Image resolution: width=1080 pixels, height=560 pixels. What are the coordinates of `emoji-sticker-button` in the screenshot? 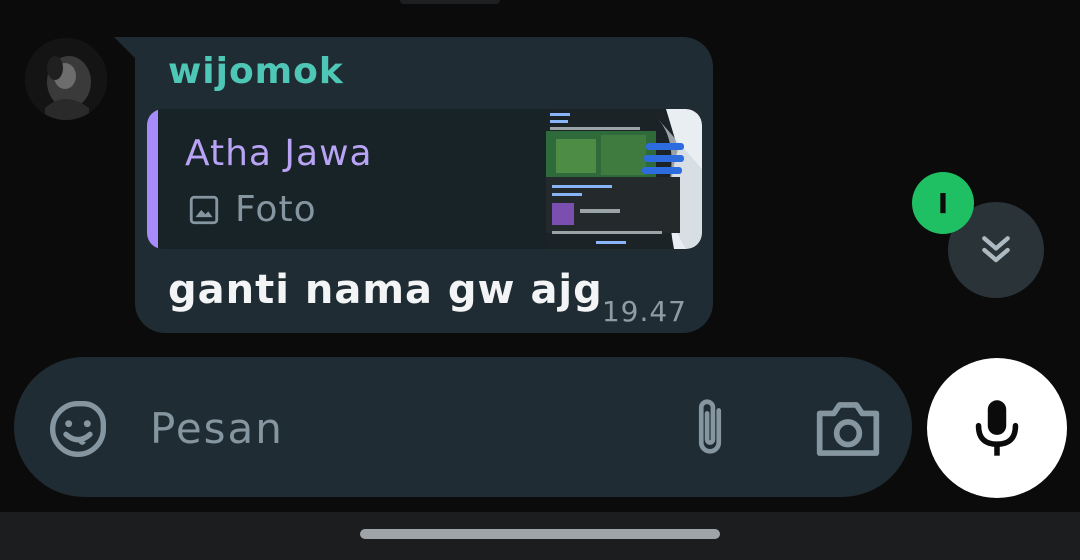 It's located at (78, 429).